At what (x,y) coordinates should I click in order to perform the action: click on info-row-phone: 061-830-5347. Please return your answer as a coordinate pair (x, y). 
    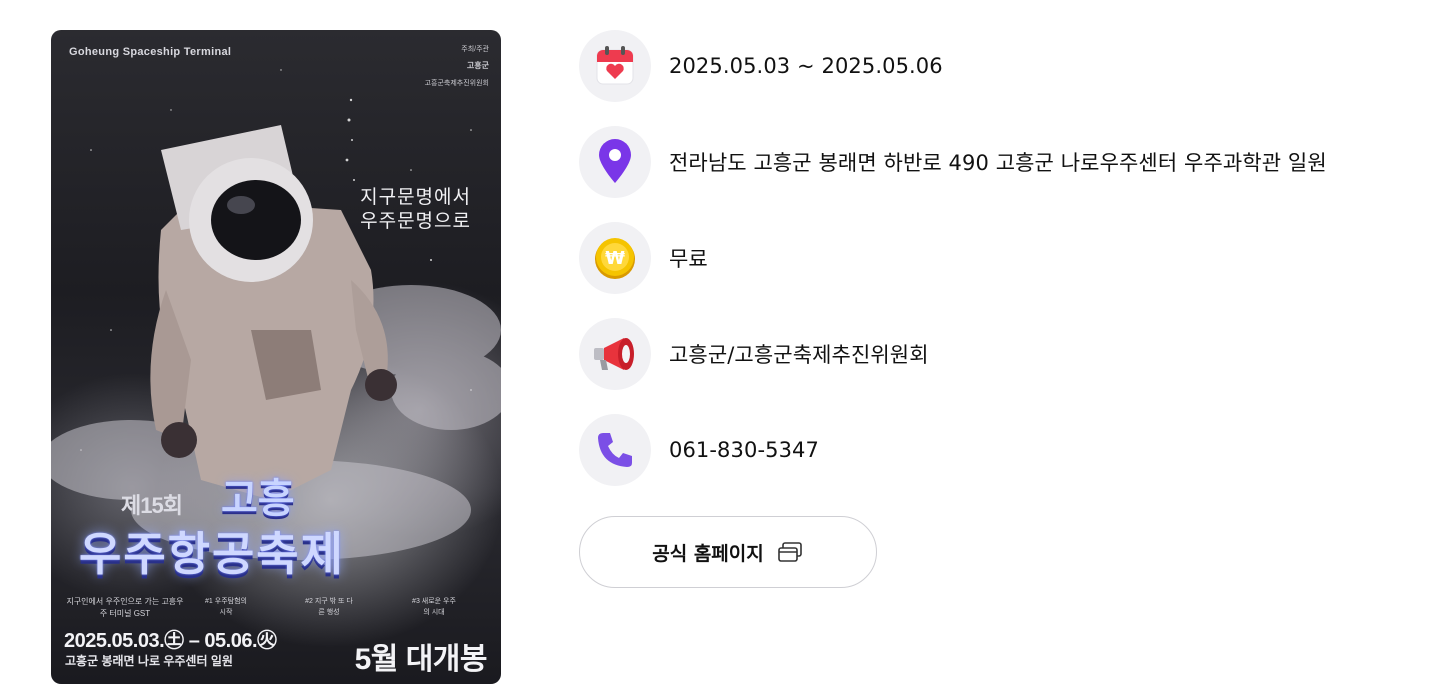
    Looking at the image, I should click on (699, 450).